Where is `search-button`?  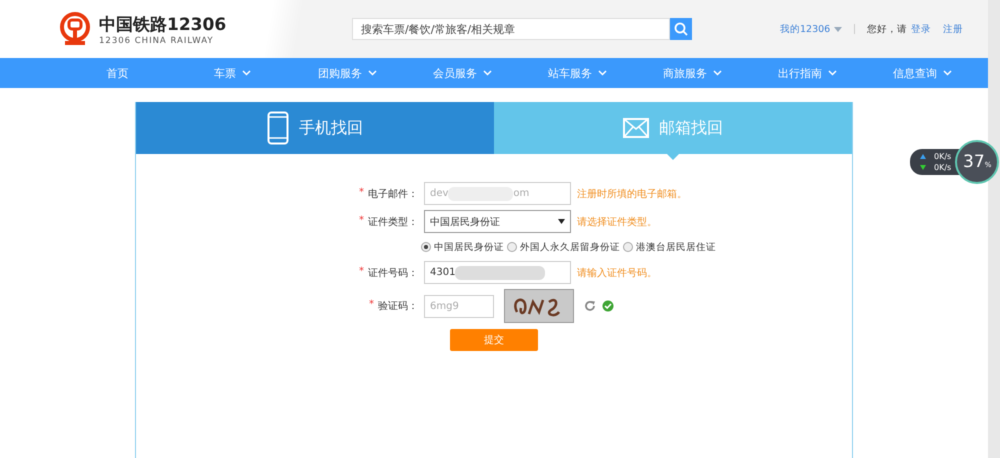
search-button is located at coordinates (681, 29).